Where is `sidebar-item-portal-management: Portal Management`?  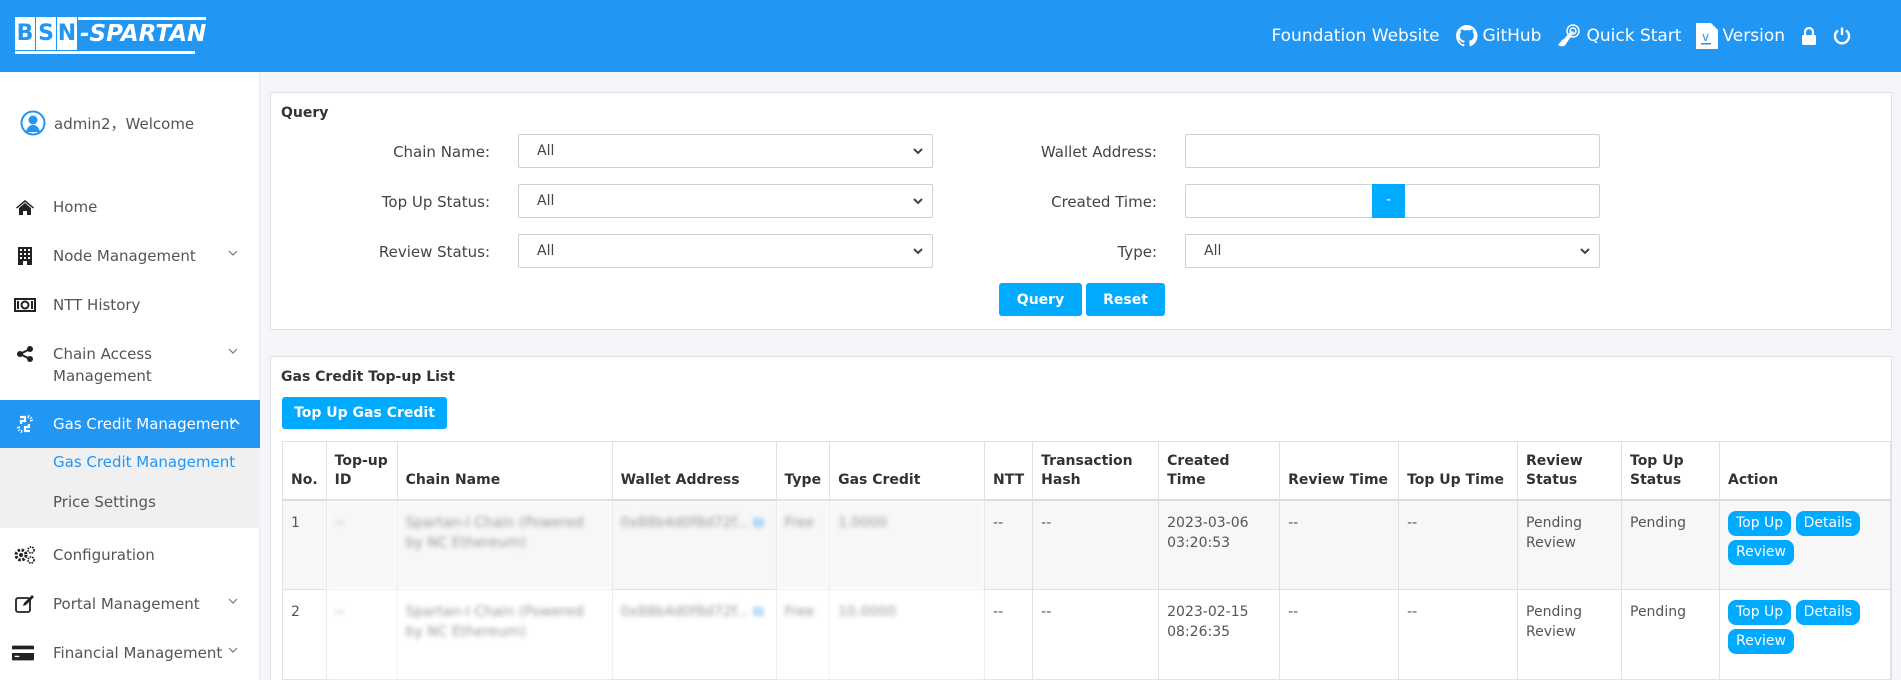
sidebar-item-portal-management: Portal Management is located at coordinates (130, 605).